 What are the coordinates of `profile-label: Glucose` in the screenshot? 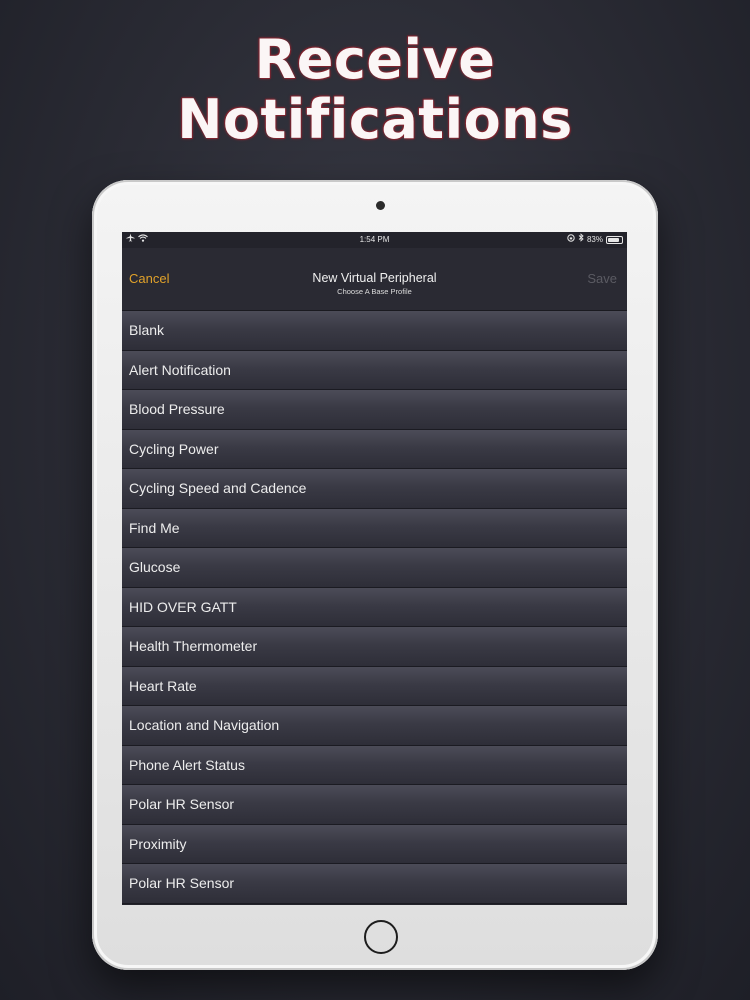 It's located at (155, 567).